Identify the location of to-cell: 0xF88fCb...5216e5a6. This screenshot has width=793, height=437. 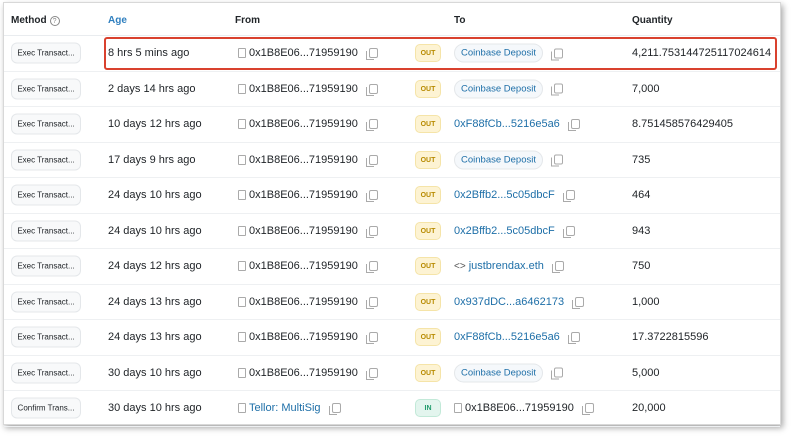
(517, 338).